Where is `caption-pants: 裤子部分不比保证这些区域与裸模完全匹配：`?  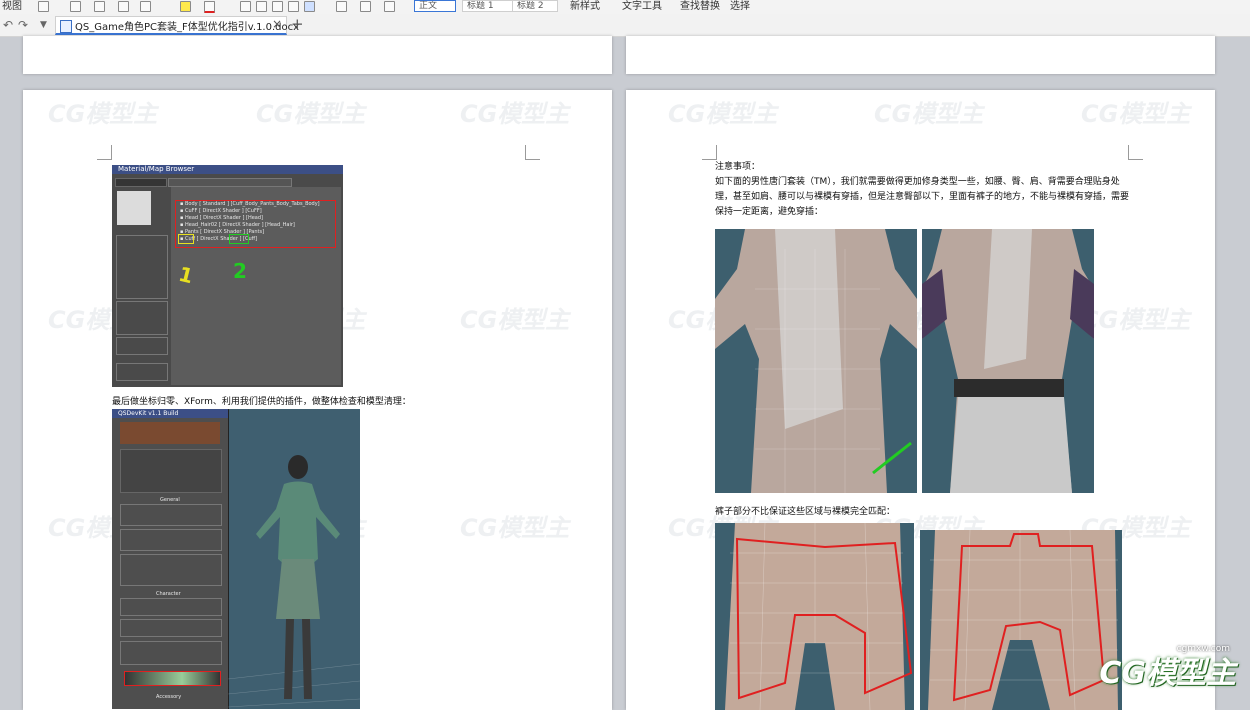 caption-pants: 裤子部分不比保证这些区域与裸模完全匹配： is located at coordinates (805, 512).